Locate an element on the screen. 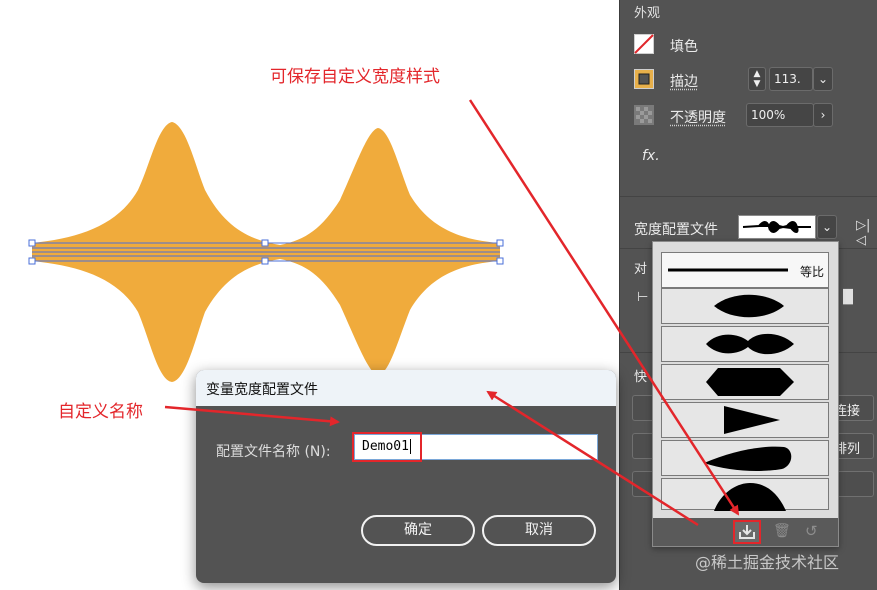 The image size is (877, 590). width-profile-dropdown: ⌄ is located at coordinates (827, 227).